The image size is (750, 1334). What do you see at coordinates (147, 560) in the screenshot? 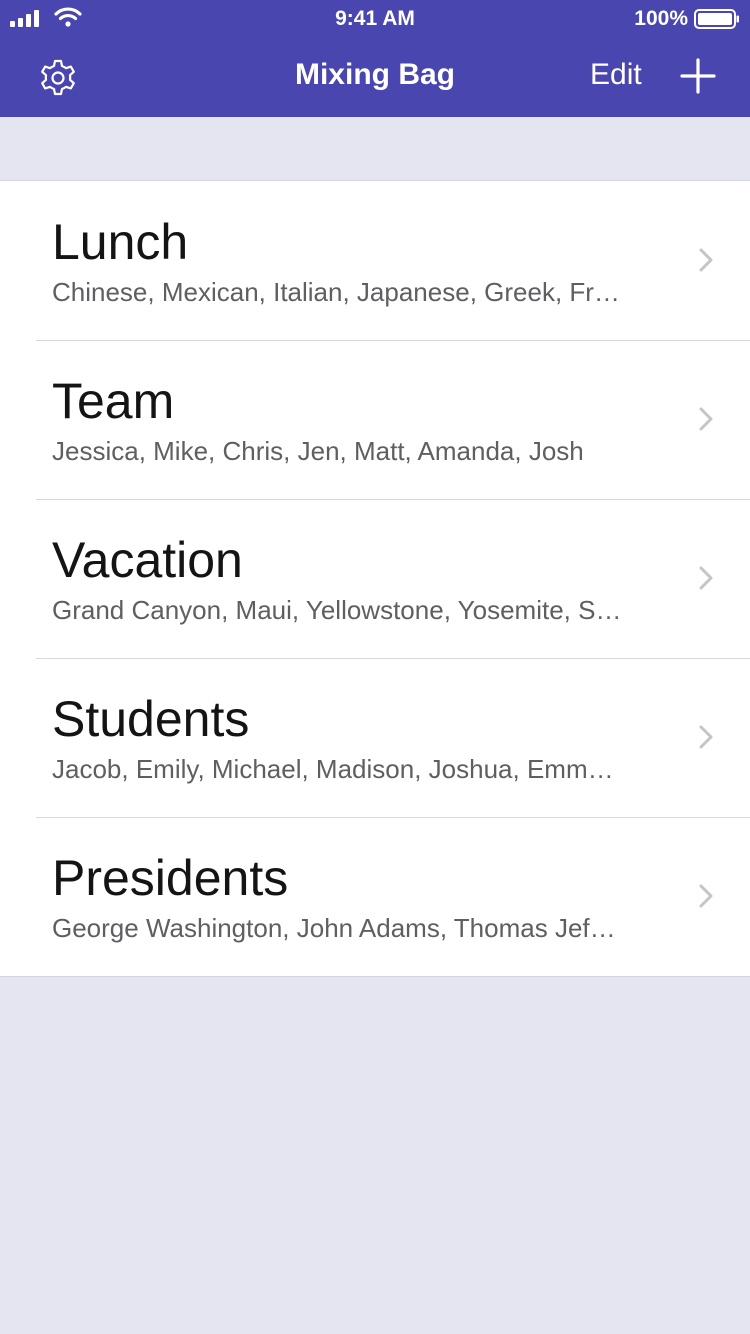
I see `list-item-title: Vacation` at bounding box center [147, 560].